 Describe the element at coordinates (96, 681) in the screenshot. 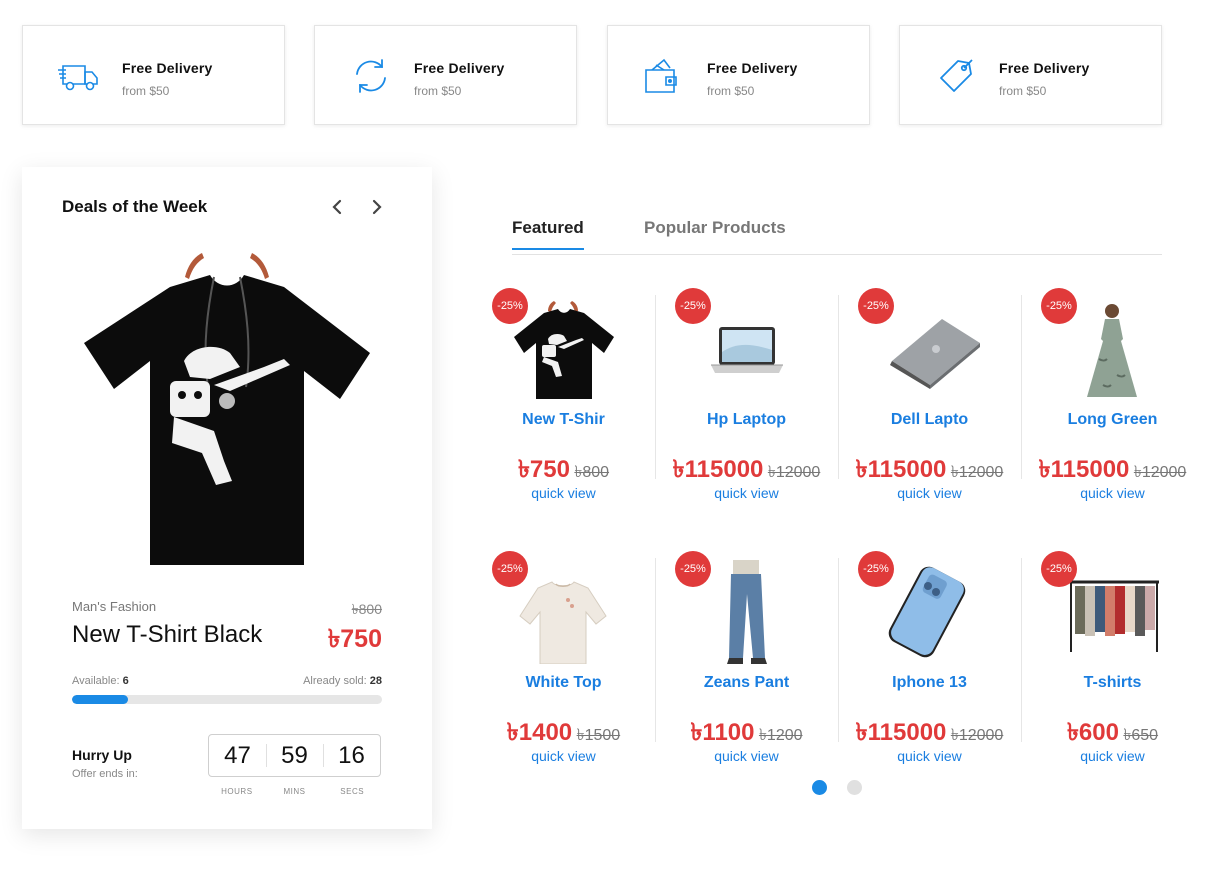

I see `available-label: Available:` at that location.